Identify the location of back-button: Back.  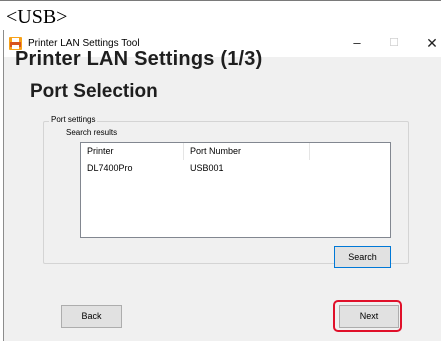
(91, 316).